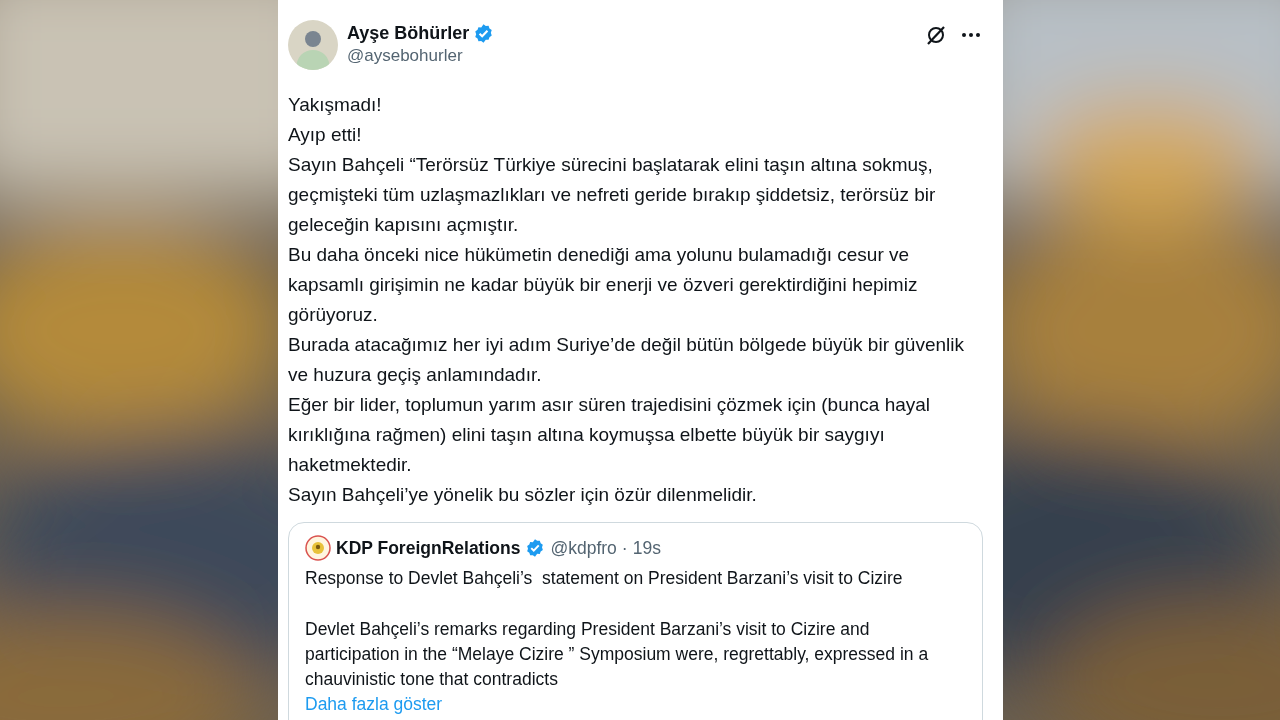 The image size is (1280, 720). What do you see at coordinates (604, 578) in the screenshot?
I see `quote-text: Response to Devlet Bahçeli’s statement on President Barzani’s visit to Cizire` at bounding box center [604, 578].